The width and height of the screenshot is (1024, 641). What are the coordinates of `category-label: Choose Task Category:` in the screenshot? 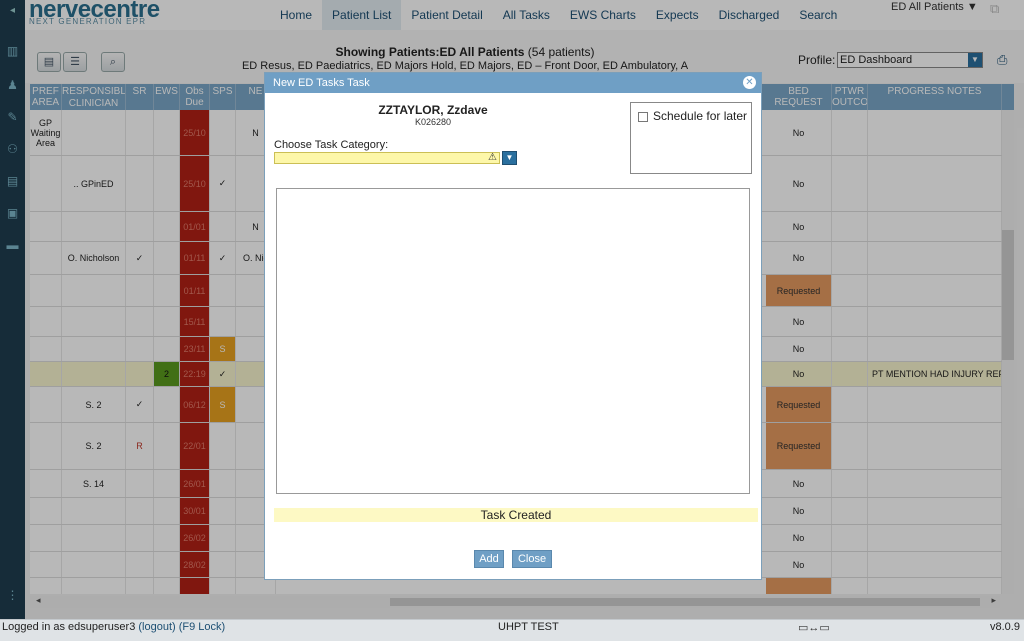 It's located at (331, 145).